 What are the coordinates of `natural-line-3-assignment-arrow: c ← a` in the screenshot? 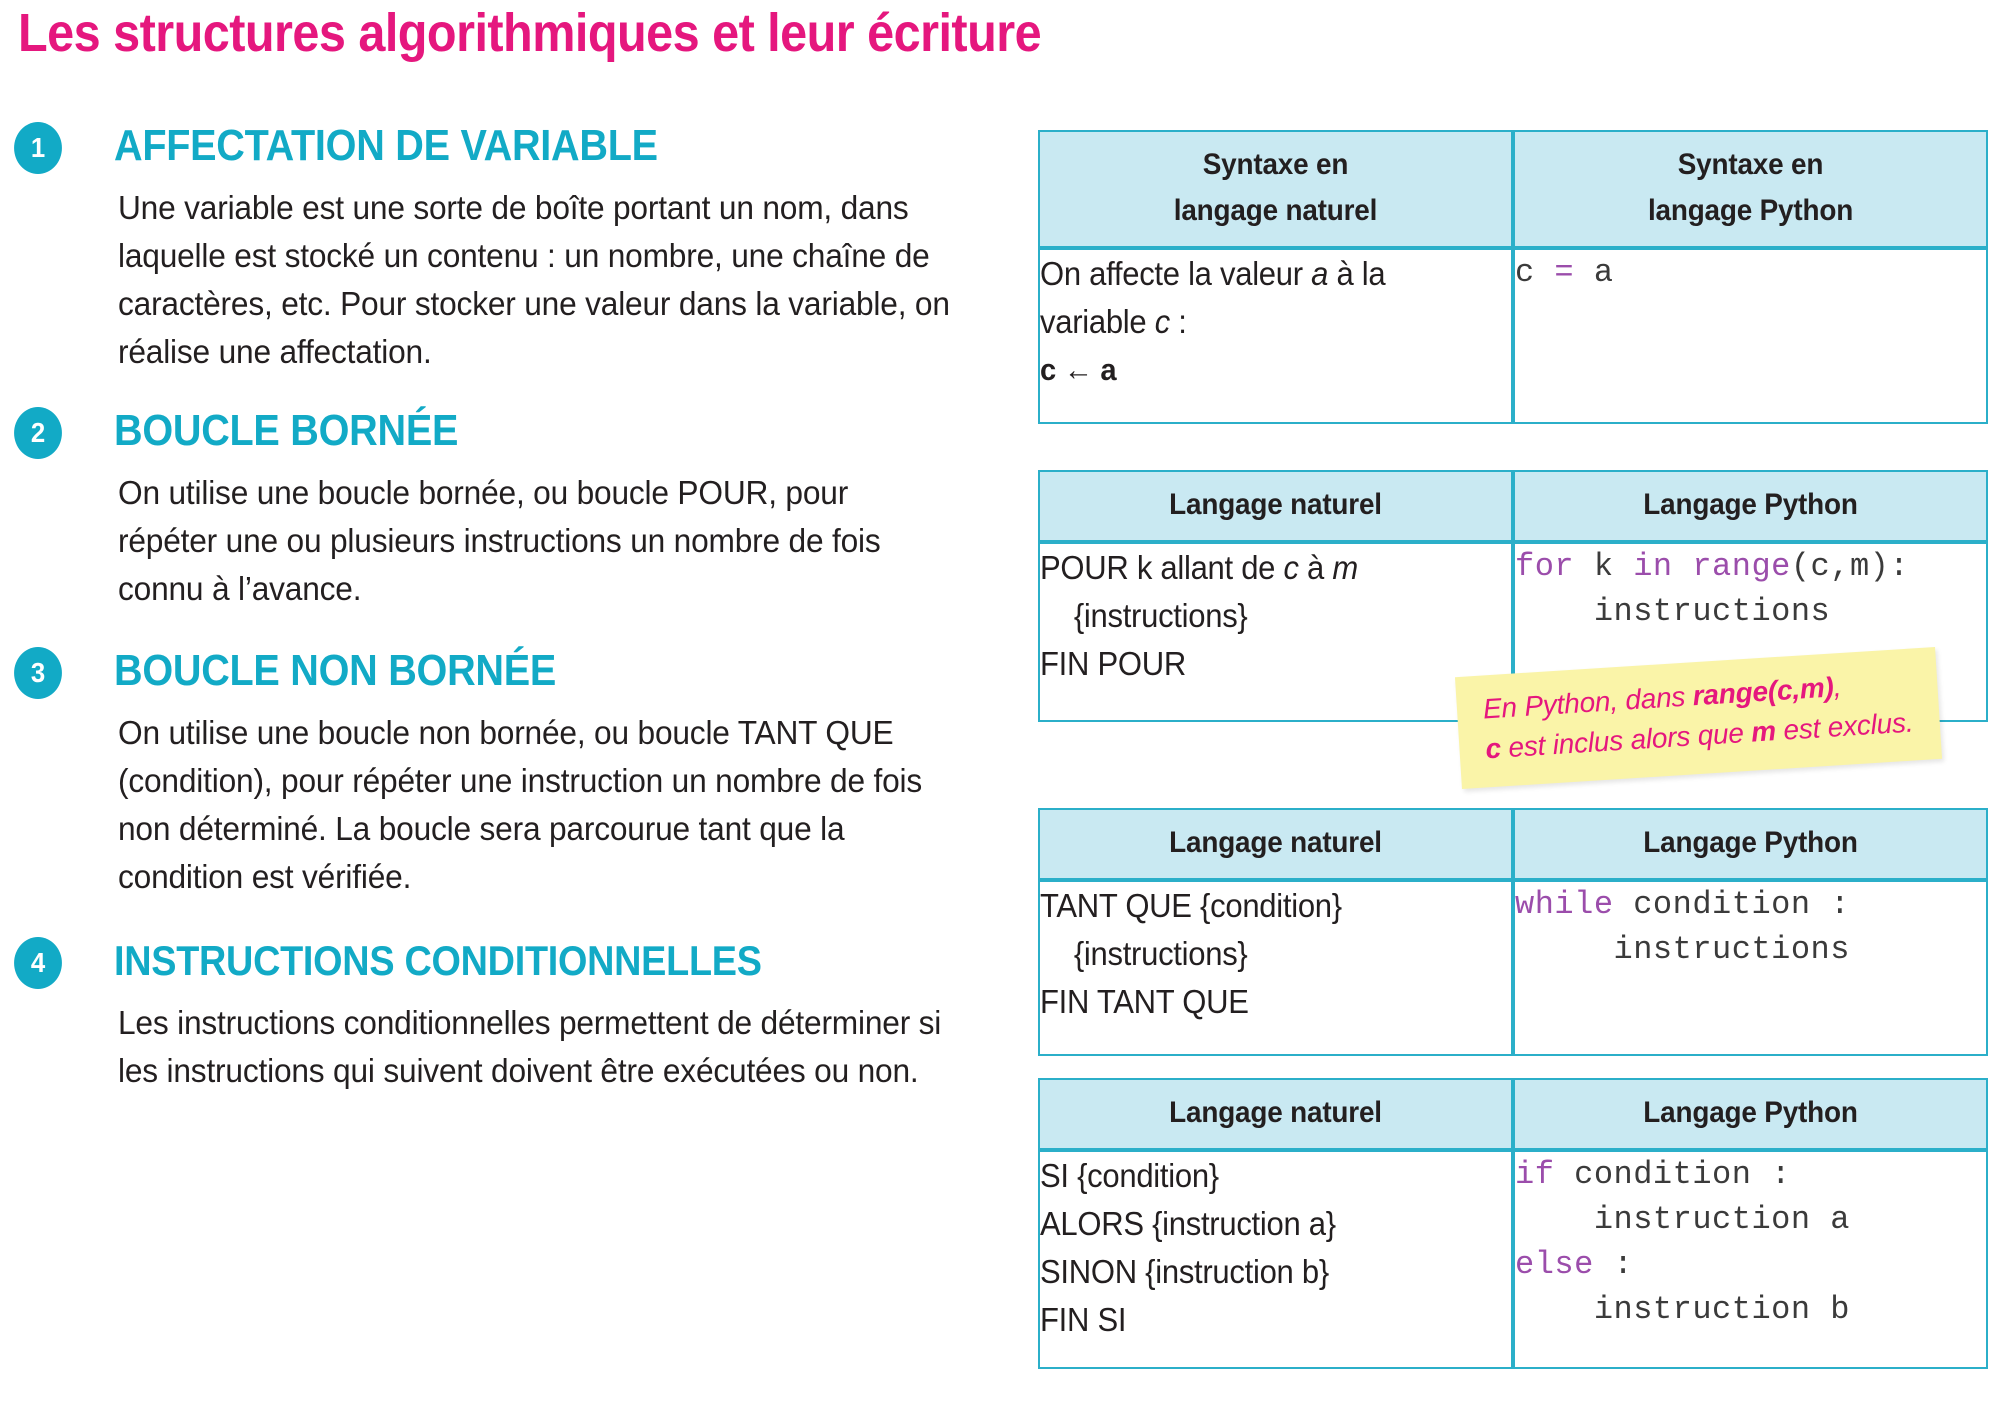 It's located at (1078, 369).